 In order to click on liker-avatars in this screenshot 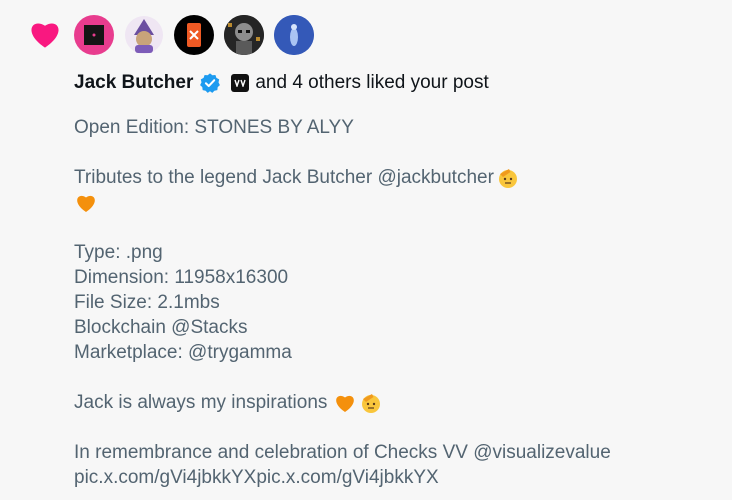, I will do `click(194, 35)`.